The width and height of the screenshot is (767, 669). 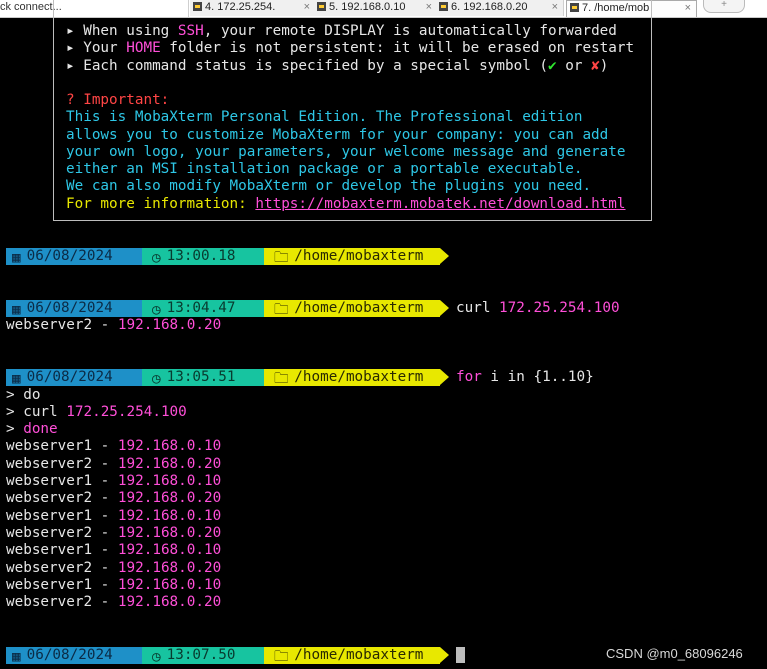 I want to click on command-input, so click(x=460, y=656).